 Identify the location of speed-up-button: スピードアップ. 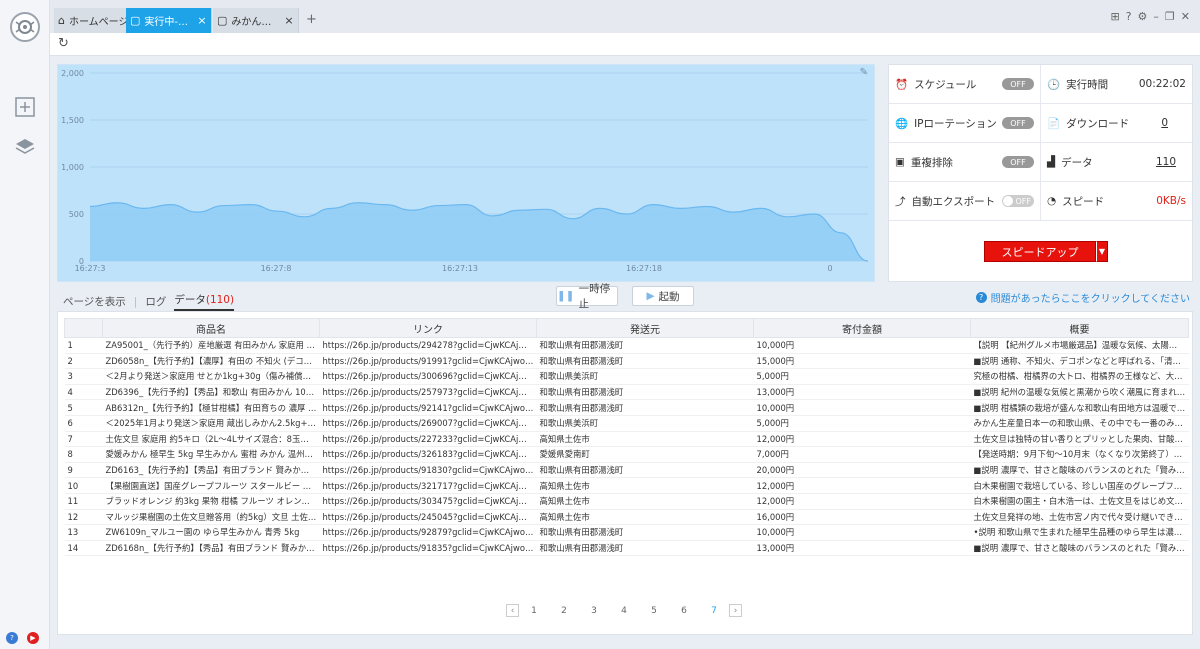
(1040, 251).